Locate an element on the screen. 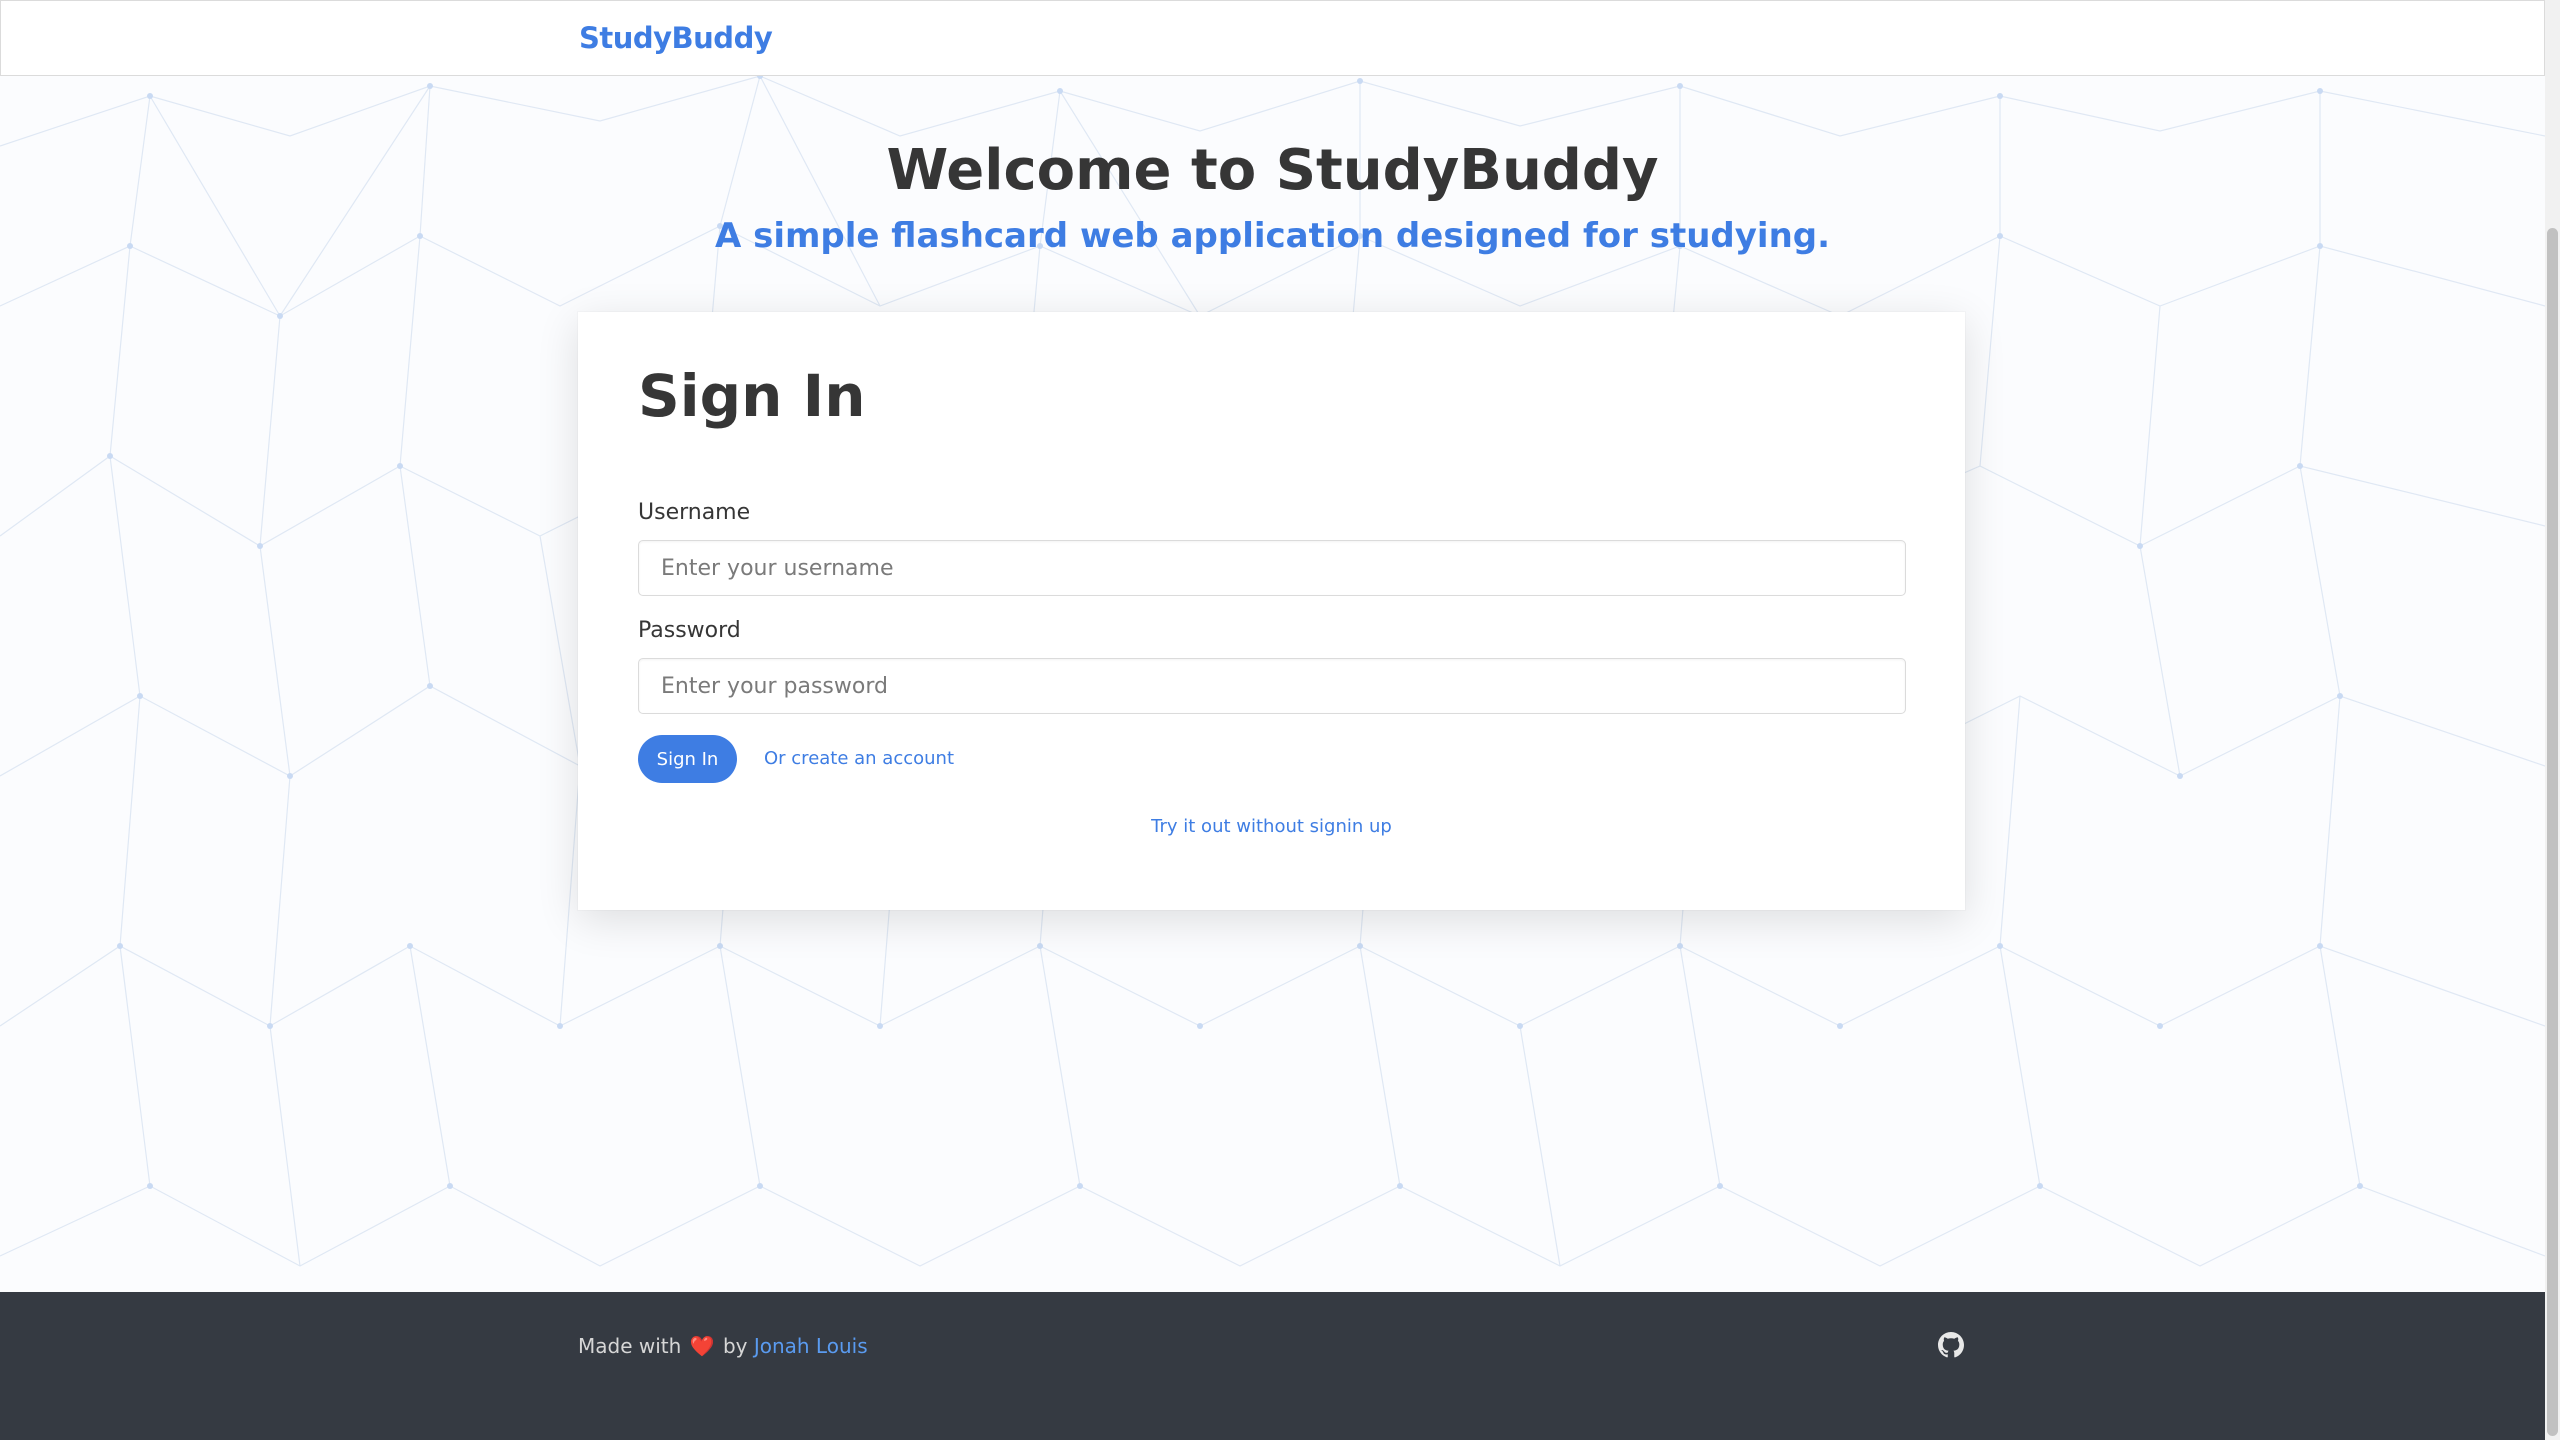  brand-logo-link: StudyBuddy is located at coordinates (676, 38).